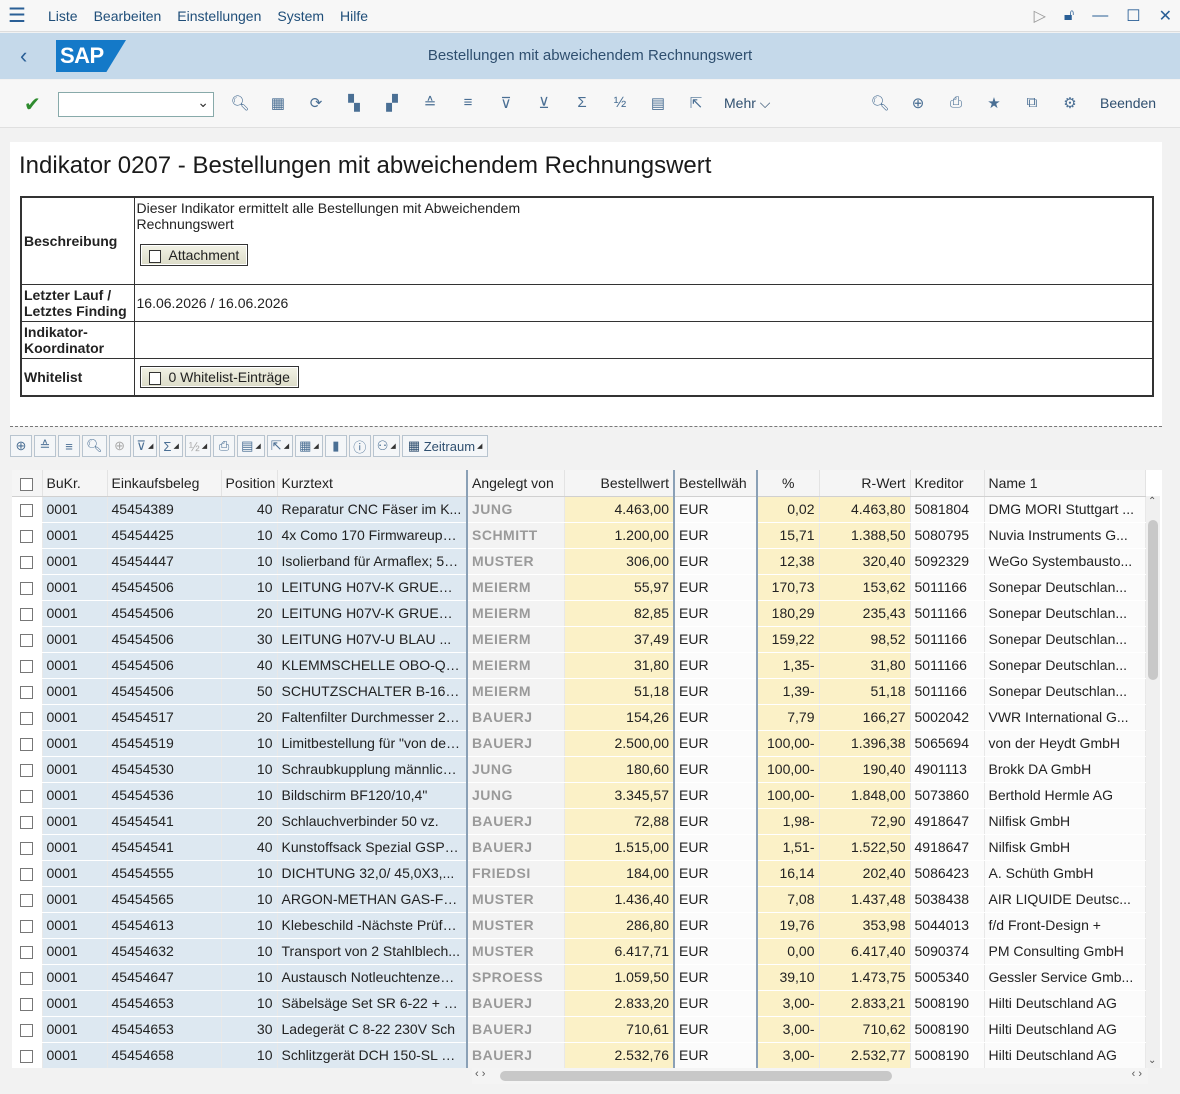 This screenshot has height=1094, width=1180. Describe the element at coordinates (354, 16) in the screenshot. I see `menu-hilfe: Hilfe` at that location.